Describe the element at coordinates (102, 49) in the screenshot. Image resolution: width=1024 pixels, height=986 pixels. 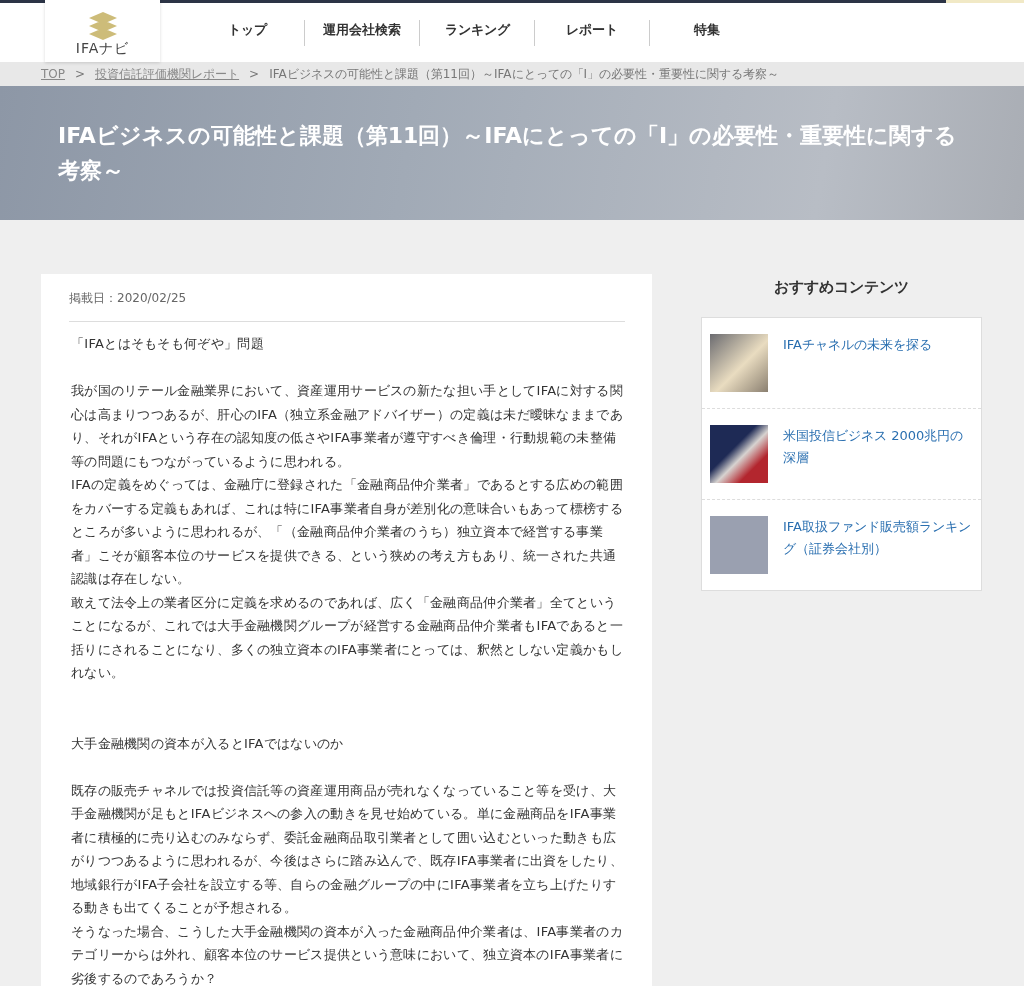
I see `logo-text: IFAナビ` at that location.